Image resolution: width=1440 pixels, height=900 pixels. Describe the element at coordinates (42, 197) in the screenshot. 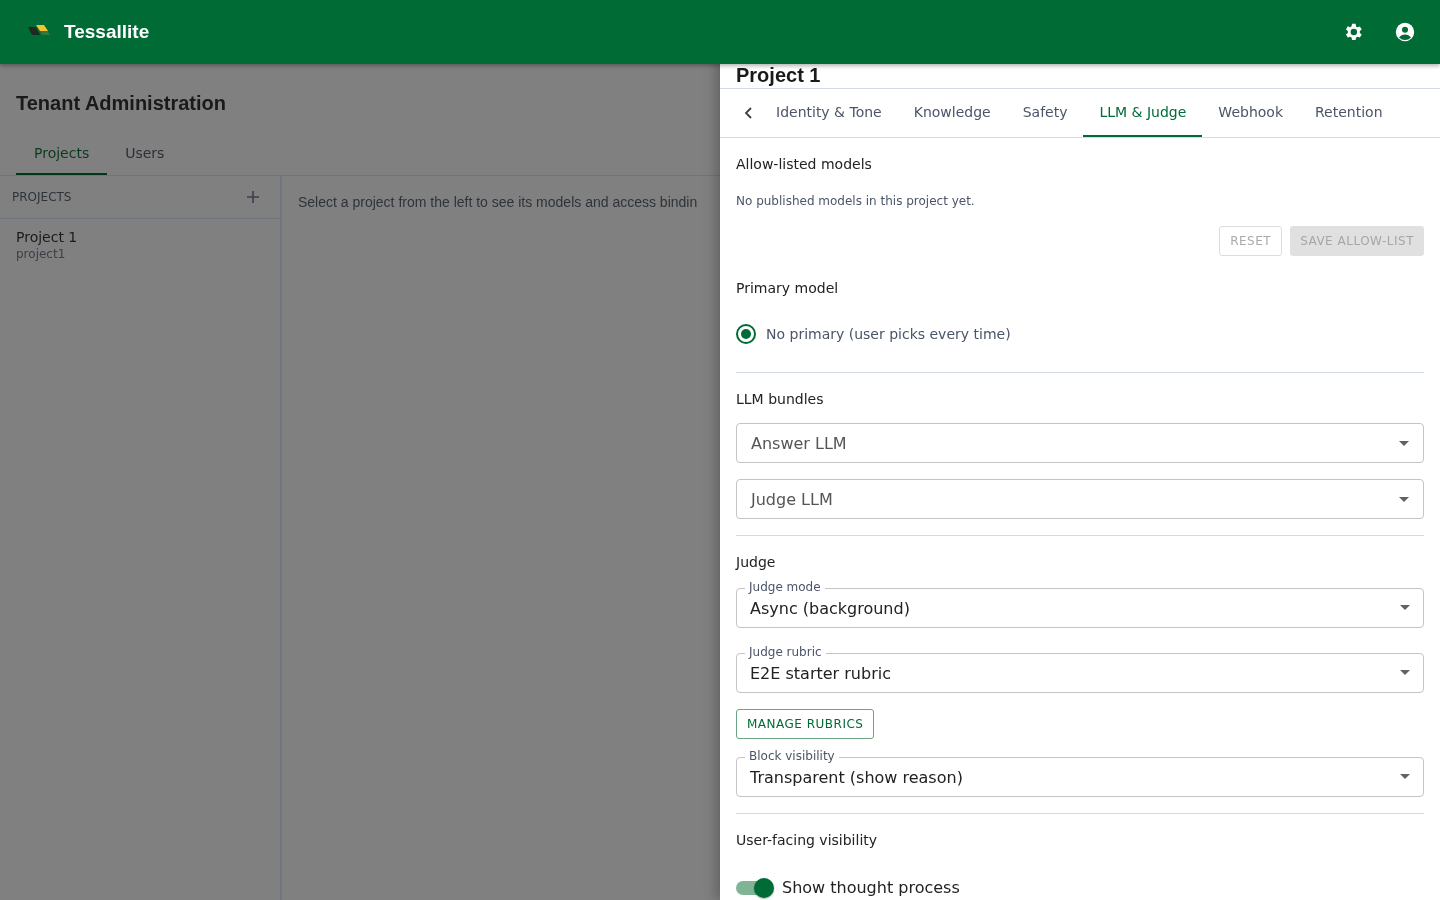

I see `panel-heading: PROJECTS` at that location.